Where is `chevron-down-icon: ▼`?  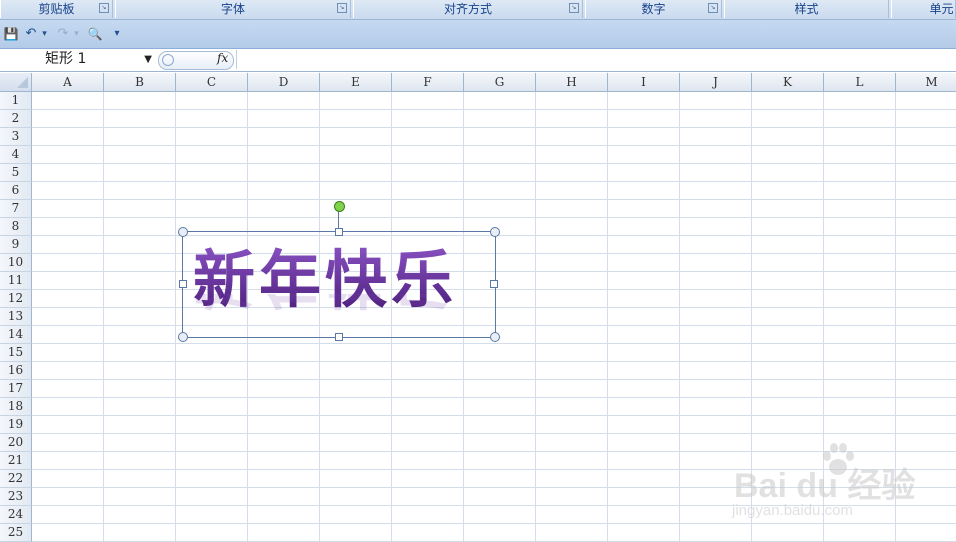 chevron-down-icon: ▼ is located at coordinates (148, 59).